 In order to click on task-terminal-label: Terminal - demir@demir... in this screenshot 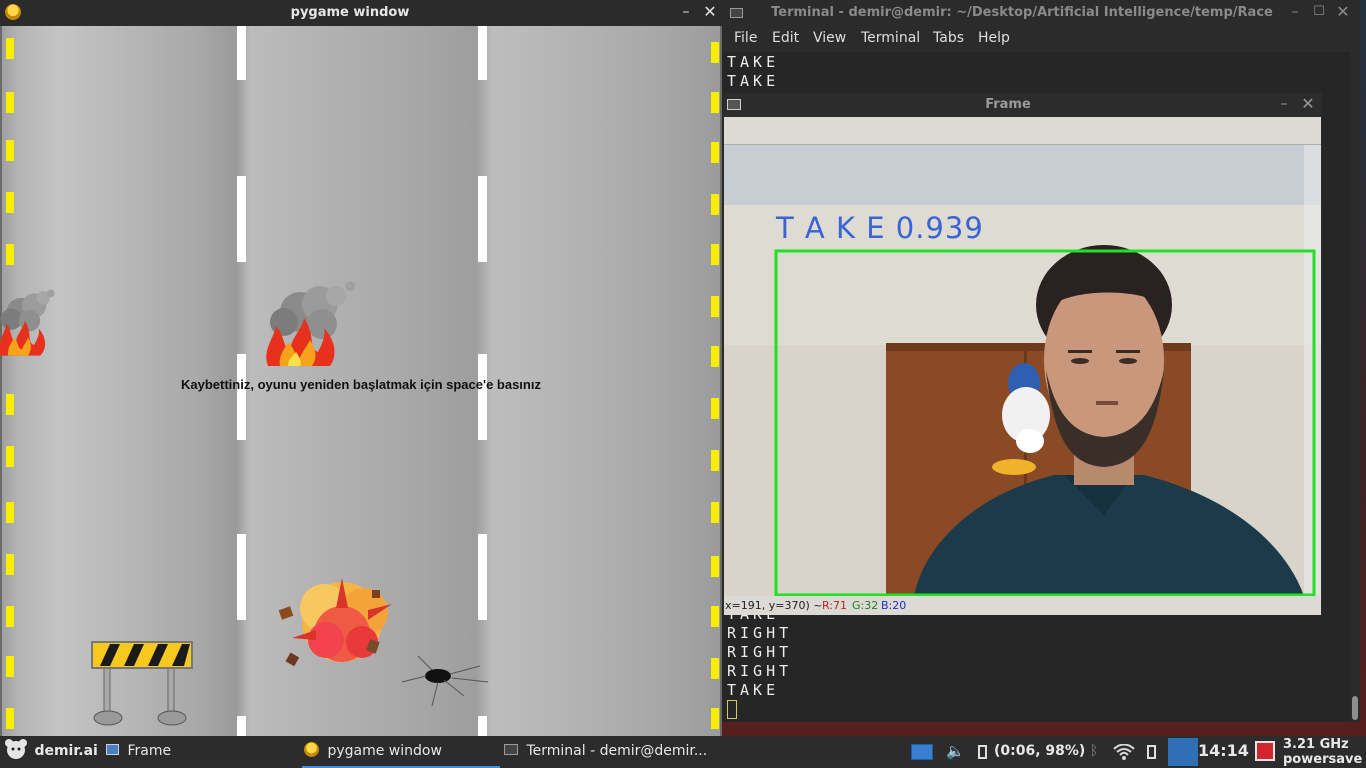, I will do `click(617, 751)`.